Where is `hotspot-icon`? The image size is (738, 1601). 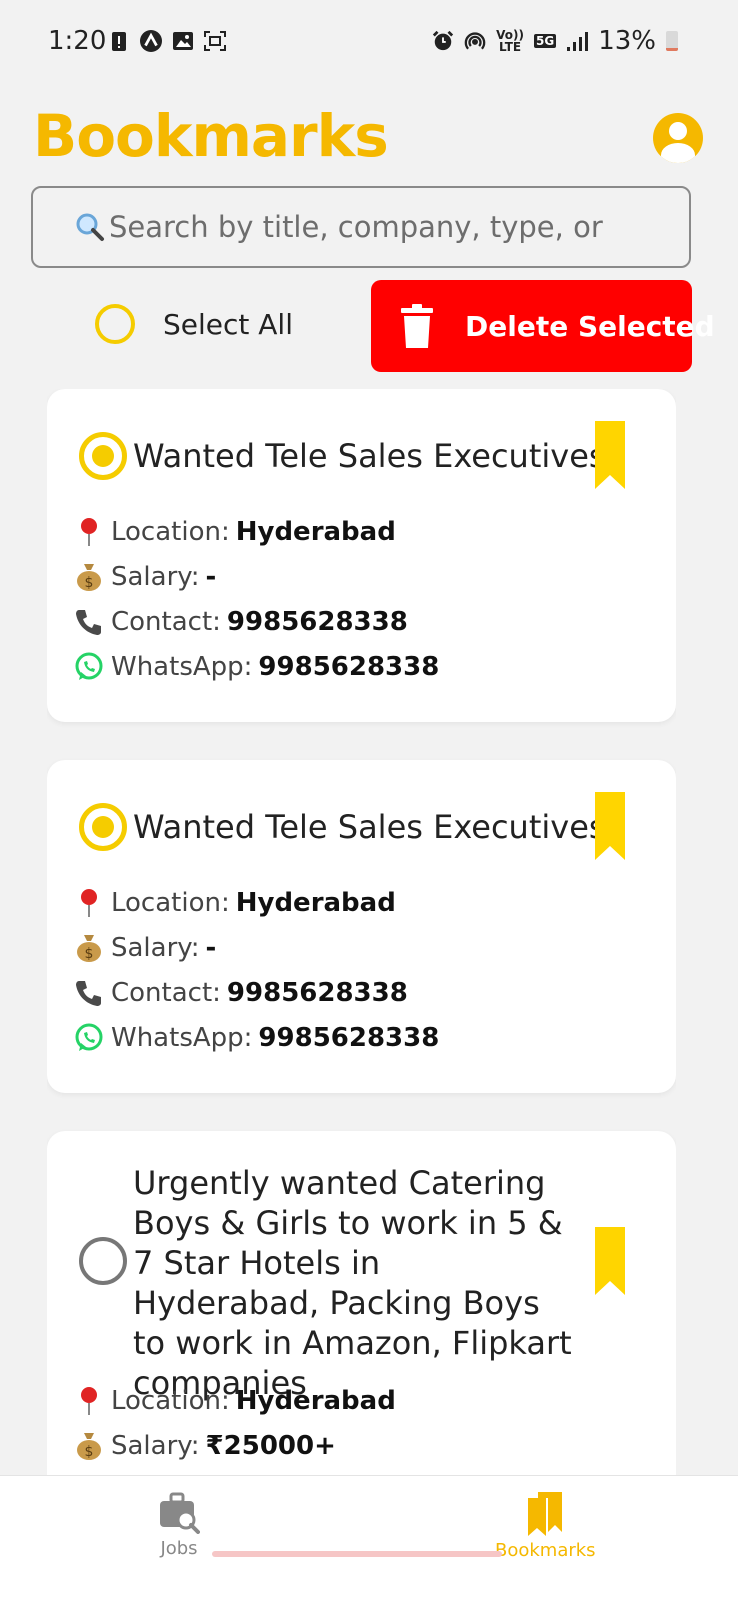
hotspot-icon is located at coordinates (475, 41).